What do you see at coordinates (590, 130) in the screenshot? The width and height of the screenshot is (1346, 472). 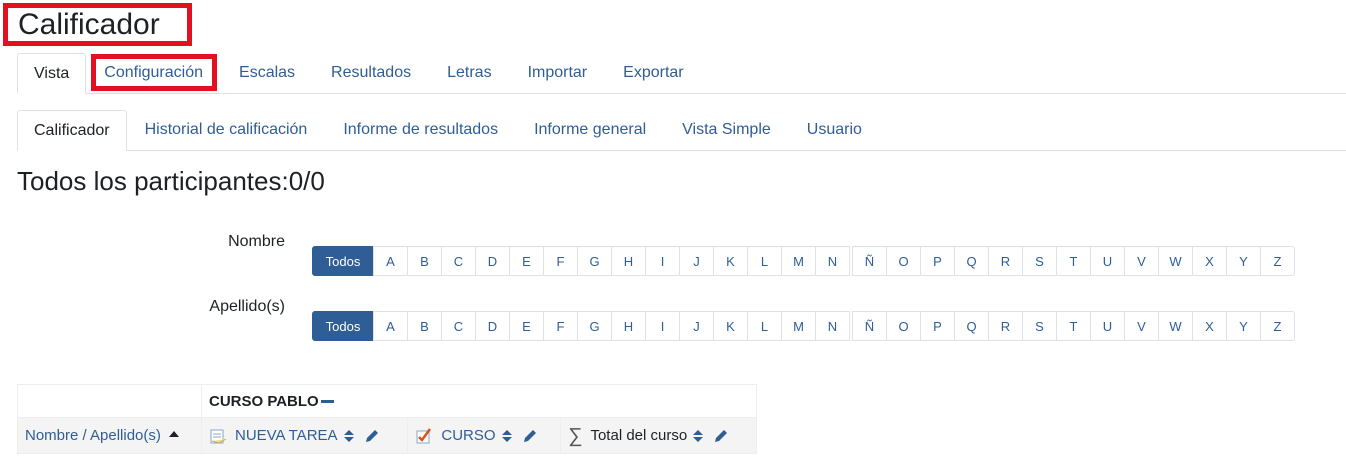 I see `tab-informe-general: Informe general` at bounding box center [590, 130].